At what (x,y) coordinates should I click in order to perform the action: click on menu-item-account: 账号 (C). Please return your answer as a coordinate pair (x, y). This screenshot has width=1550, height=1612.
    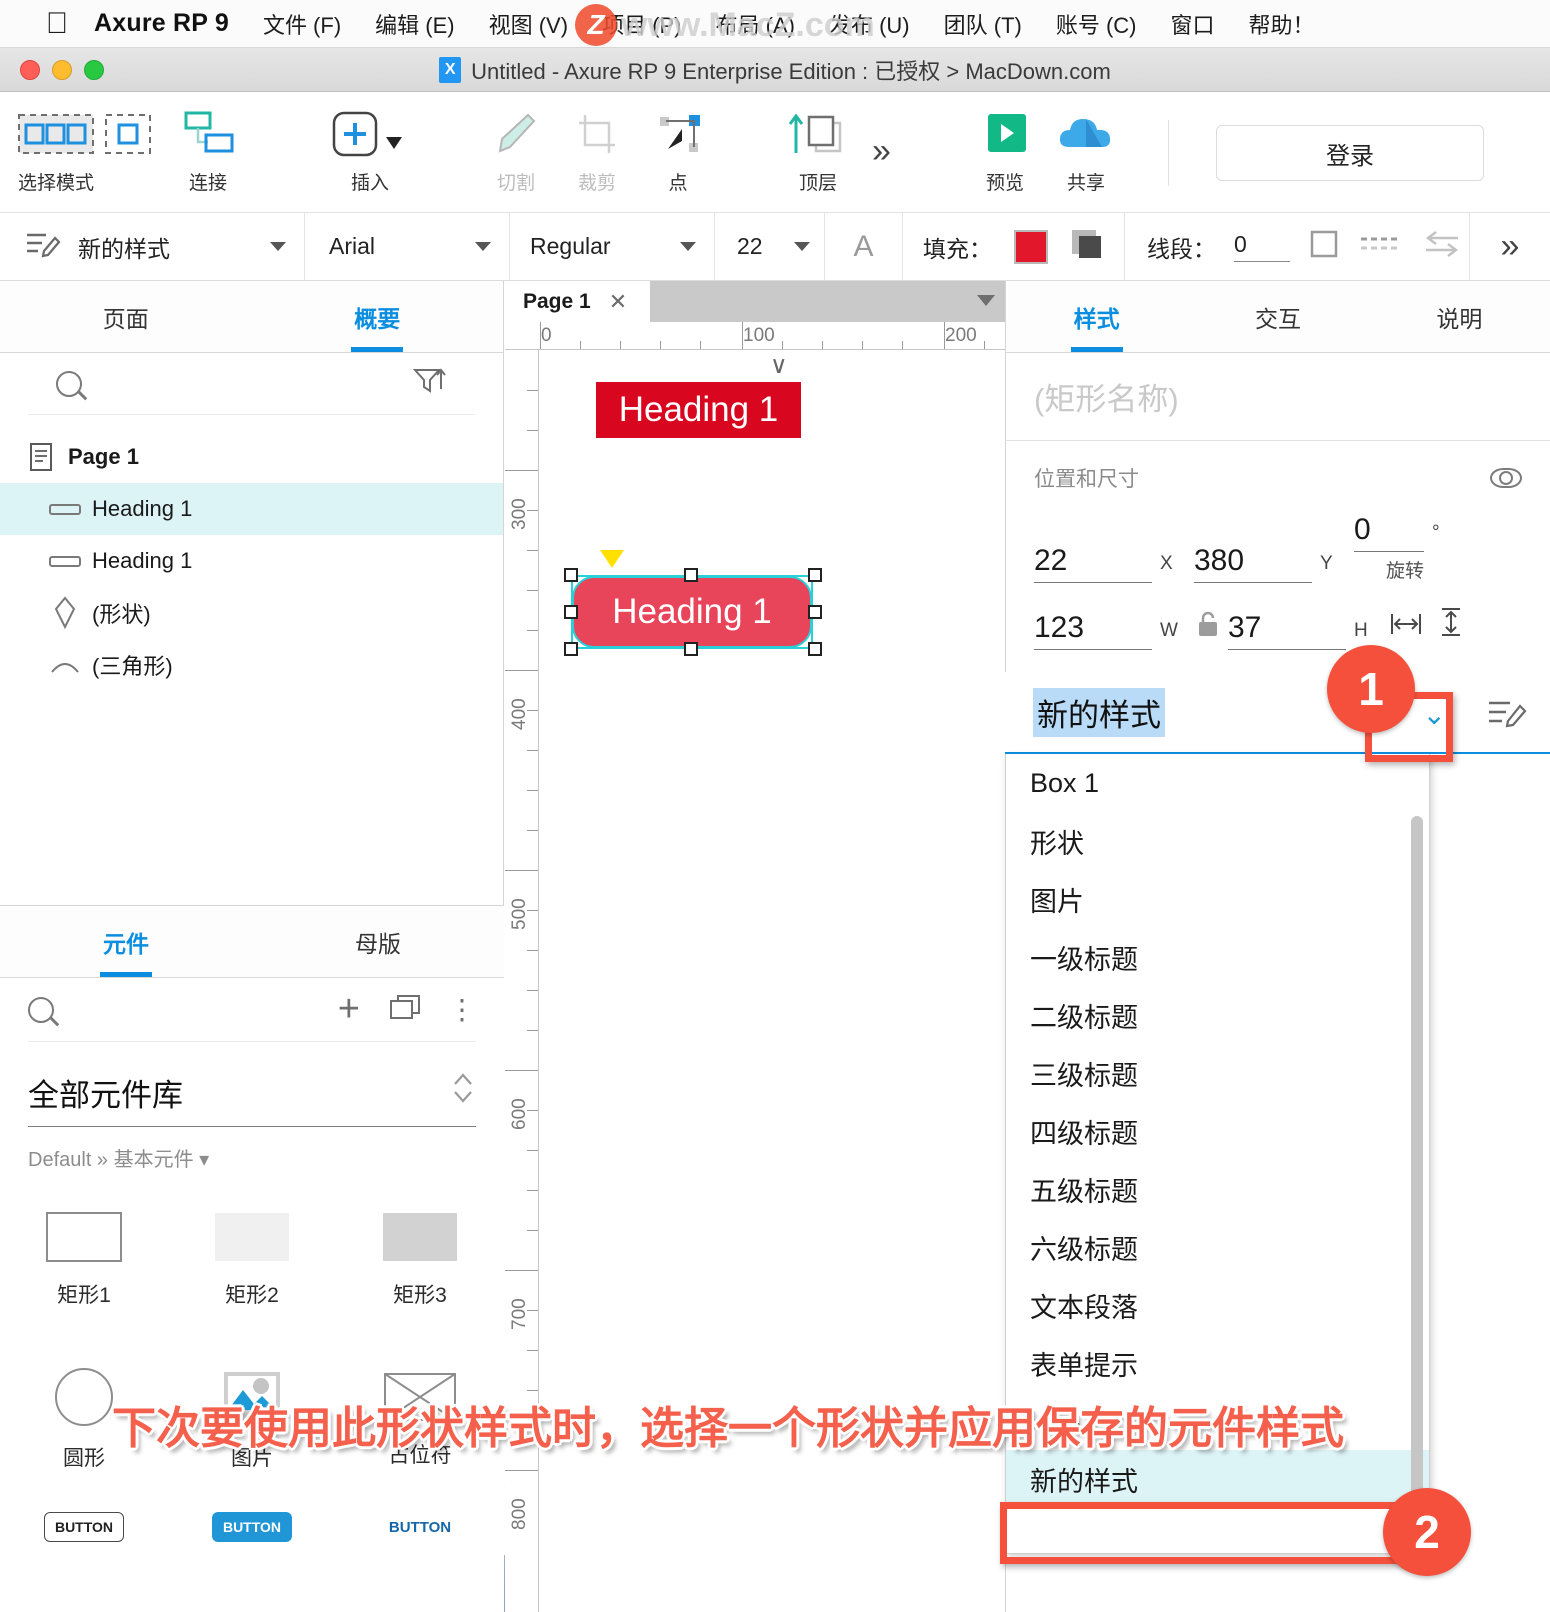
    Looking at the image, I should click on (1096, 24).